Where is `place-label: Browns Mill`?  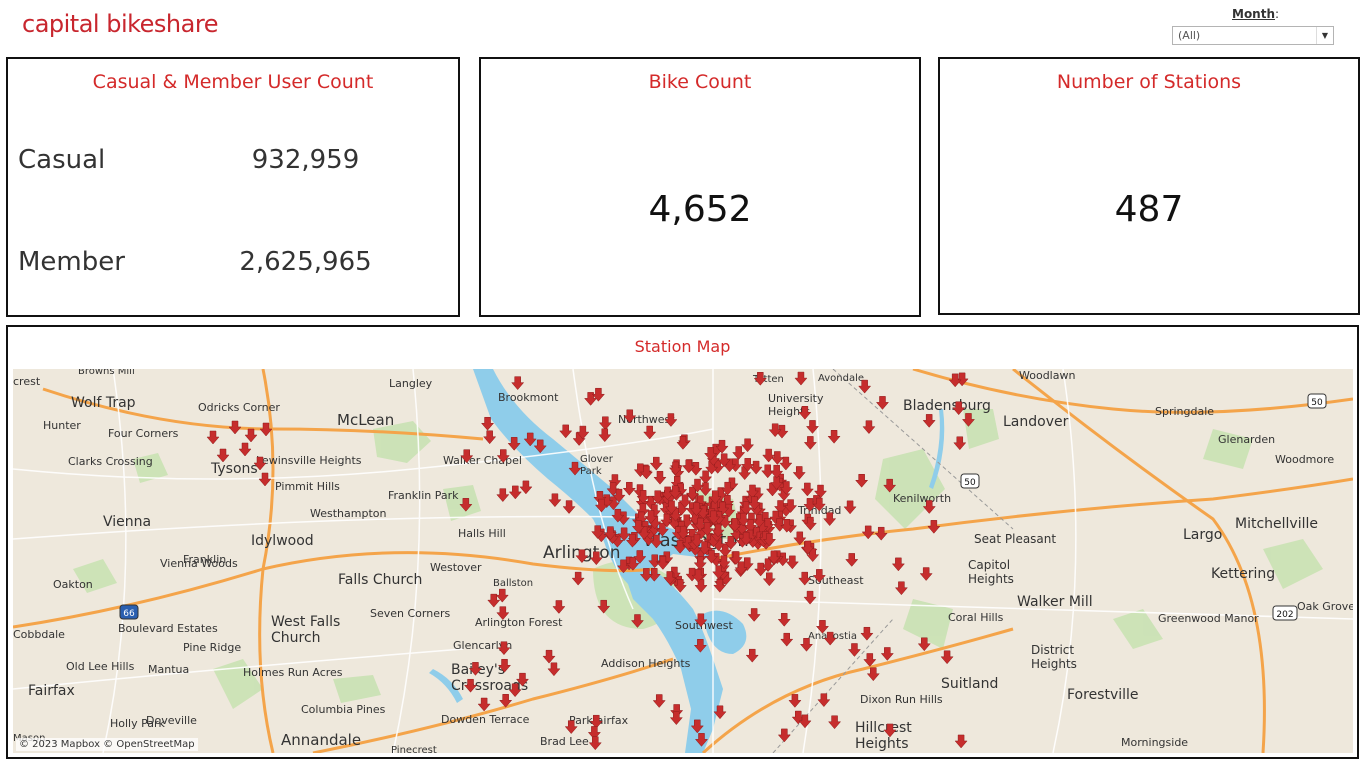
place-label: Browns Mill is located at coordinates (106, 373).